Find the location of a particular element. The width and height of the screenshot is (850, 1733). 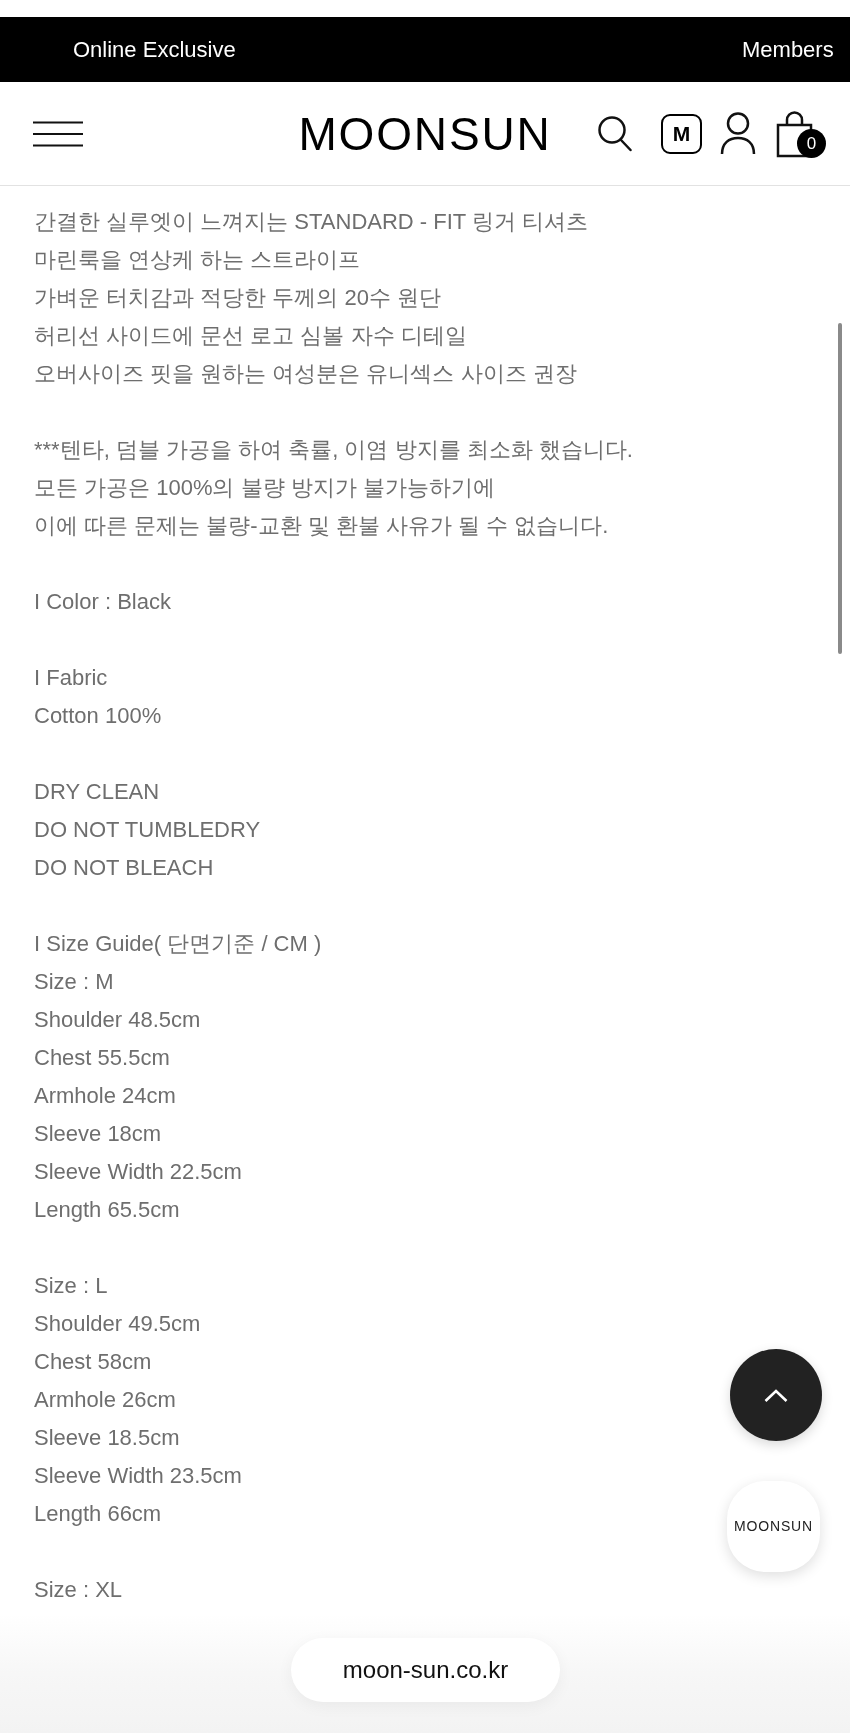

description-line: DO NOT TUMBLEDRY is located at coordinates (147, 830).